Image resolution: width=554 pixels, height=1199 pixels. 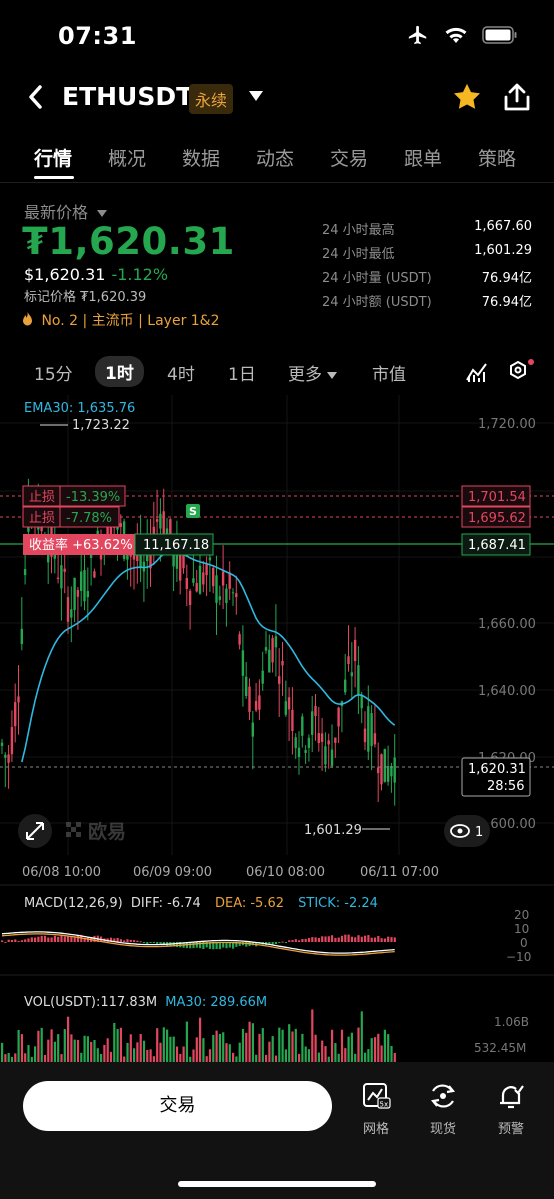 I want to click on interval-1h: 1时, so click(x=119, y=371).